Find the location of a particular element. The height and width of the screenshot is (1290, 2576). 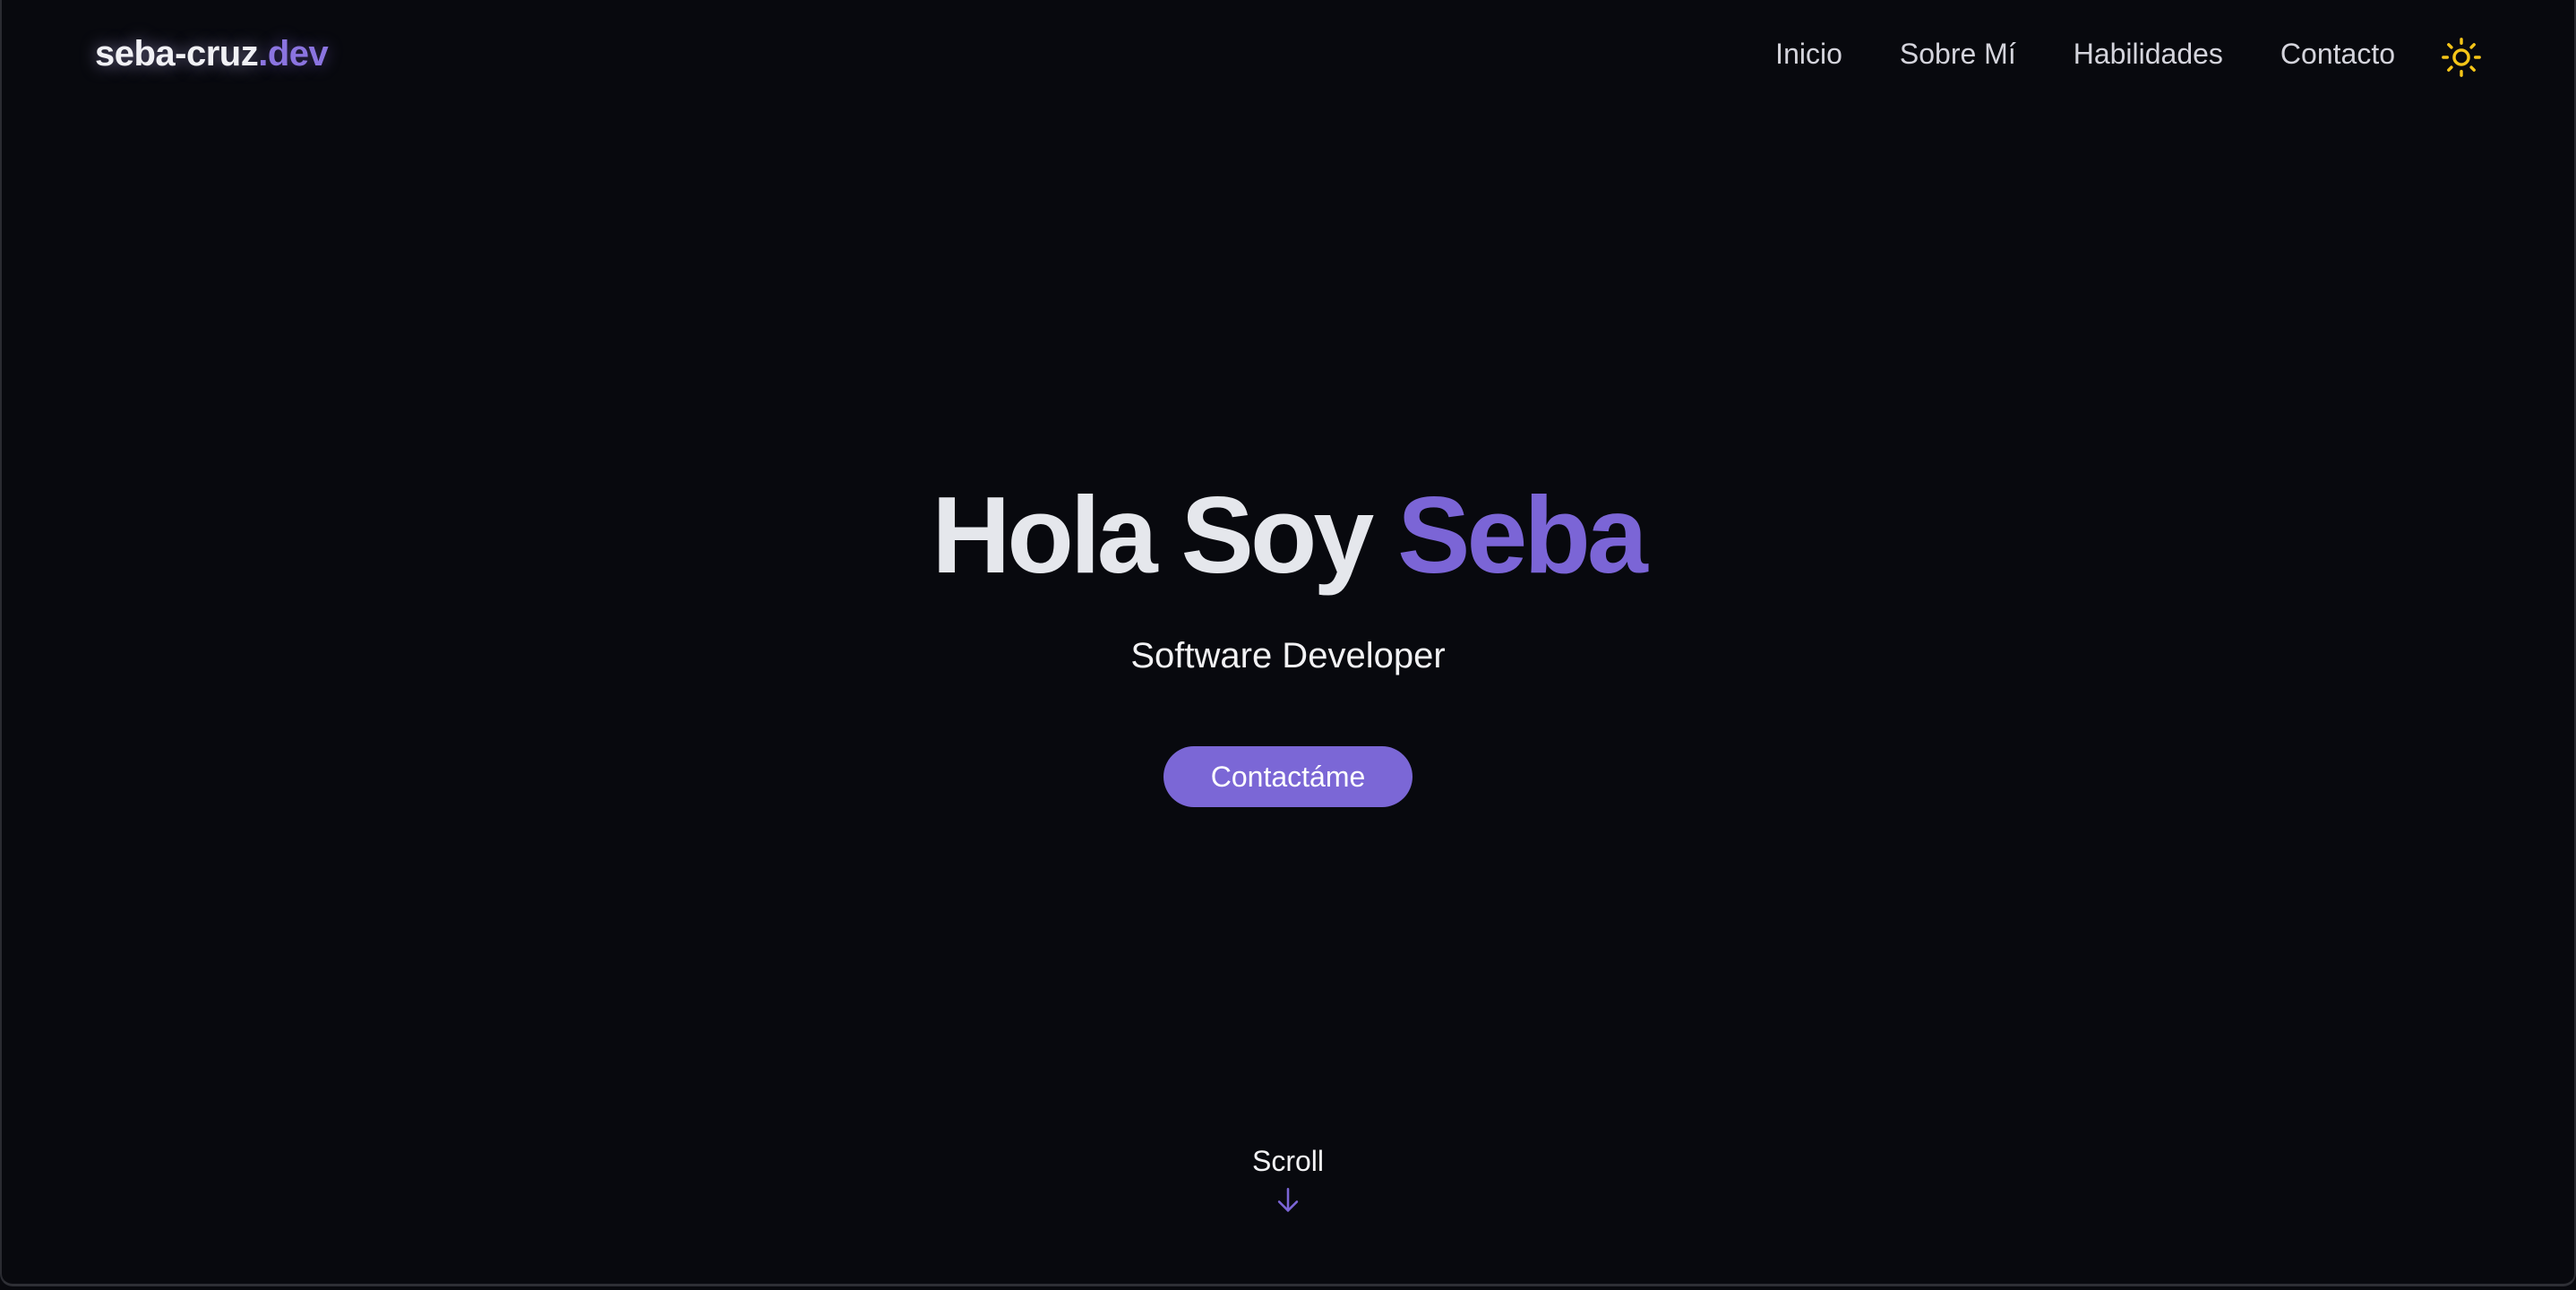

hero-title: Hola Soy Seba is located at coordinates (1288, 535).